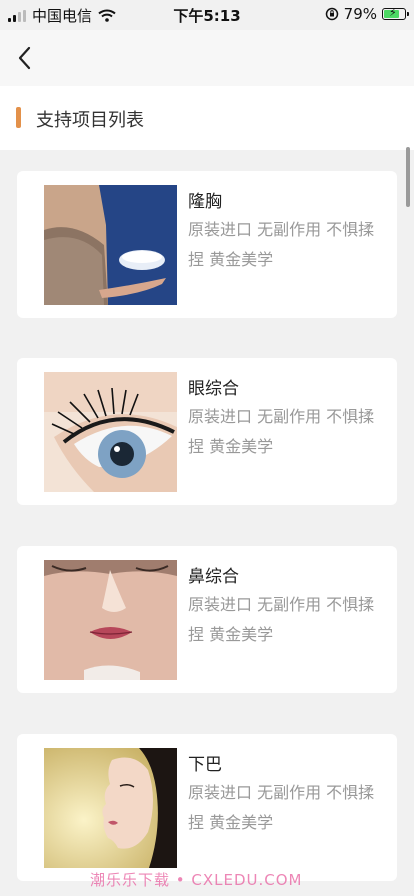  Describe the element at coordinates (207, 118) in the screenshot. I see `section-header: 支持项目列表` at that location.